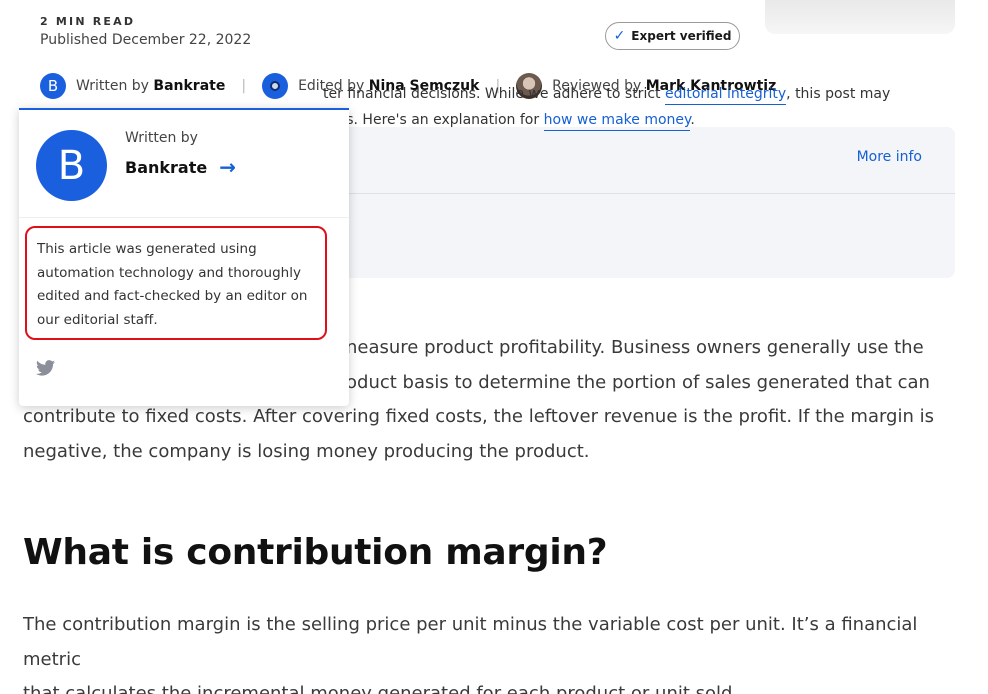  I want to click on arrow-right-icon: →, so click(227, 167).